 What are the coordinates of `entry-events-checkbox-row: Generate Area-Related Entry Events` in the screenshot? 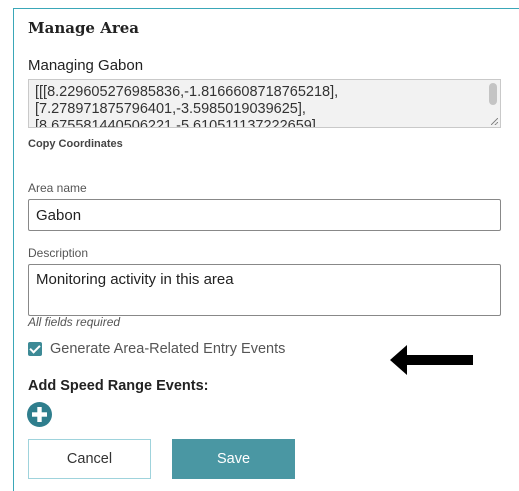 It's located at (156, 349).